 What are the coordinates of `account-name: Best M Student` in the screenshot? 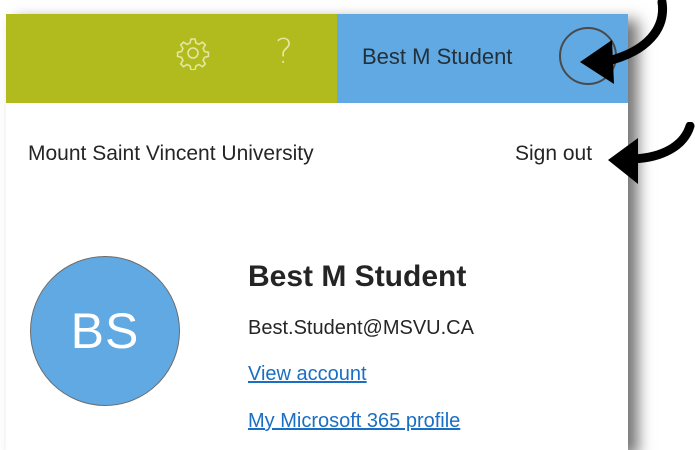 It's located at (437, 56).